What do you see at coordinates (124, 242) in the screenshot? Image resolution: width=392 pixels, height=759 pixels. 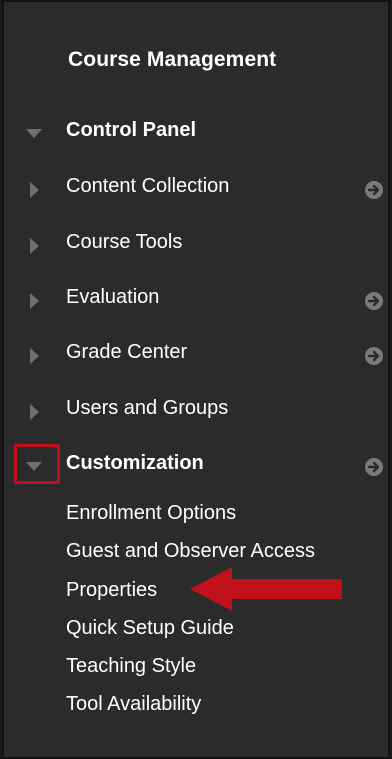 I see `menu-item-label: Course Tools` at bounding box center [124, 242].